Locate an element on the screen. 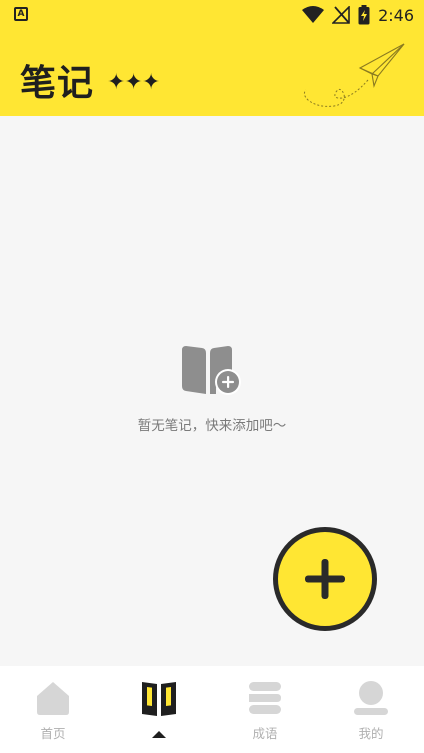  bottom-nav: 首页 成语 我的 is located at coordinates (212, 709).